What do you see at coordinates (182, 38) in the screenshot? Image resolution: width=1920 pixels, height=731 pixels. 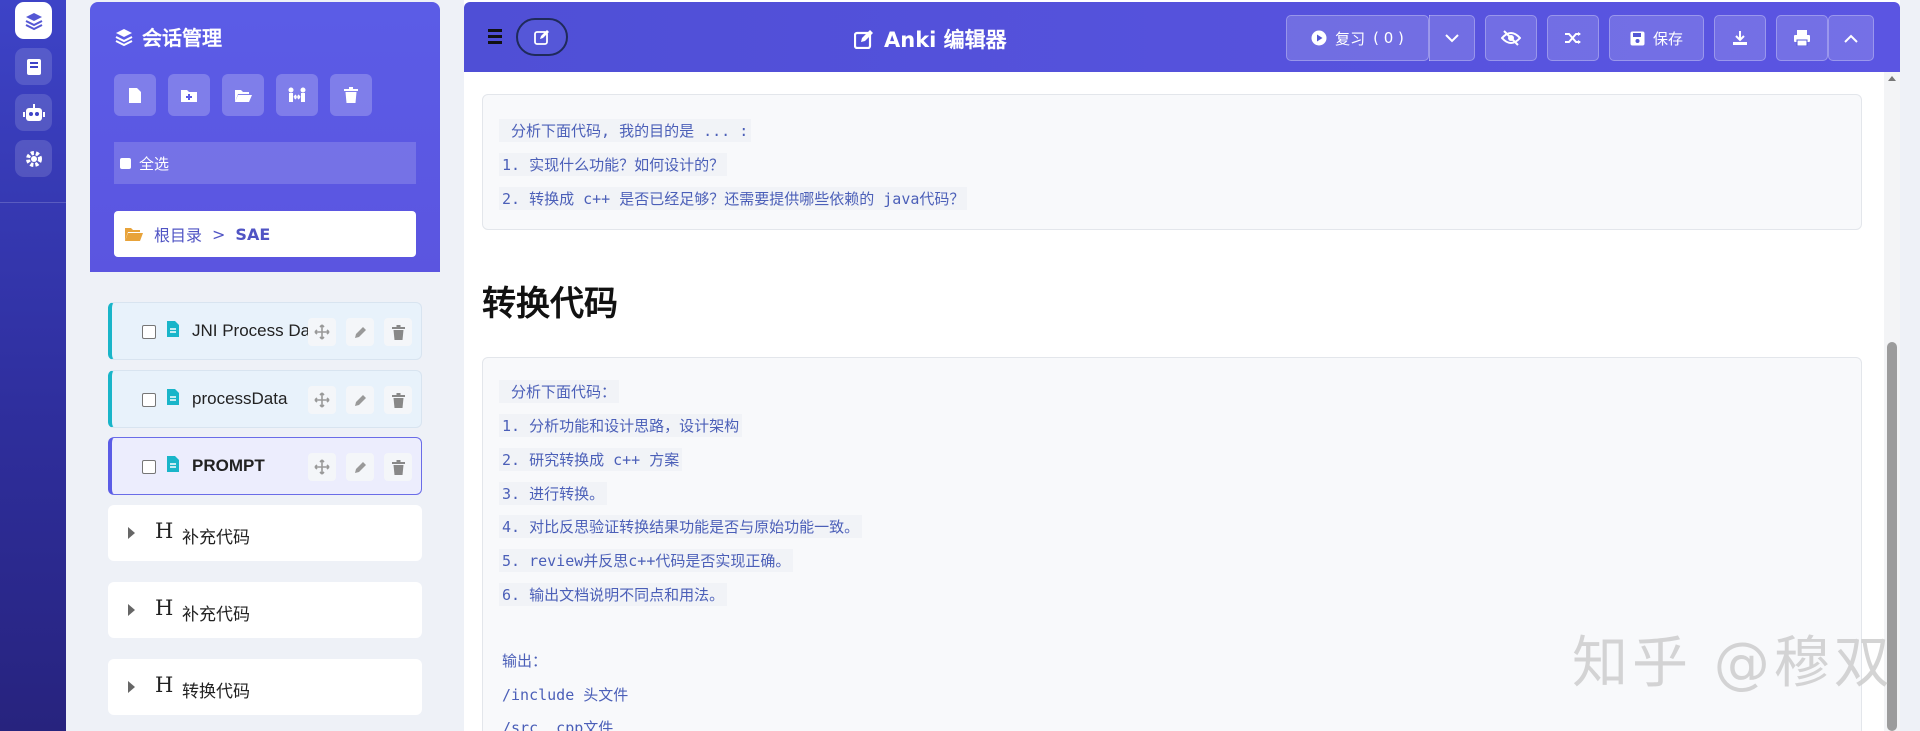 I see `session-title-text: 会话管理` at bounding box center [182, 38].